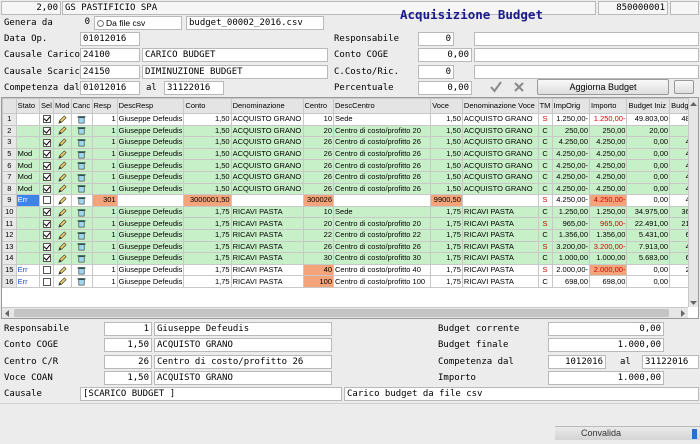  What do you see at coordinates (571, 106) in the screenshot?
I see `column-header: ImpOrig` at bounding box center [571, 106].